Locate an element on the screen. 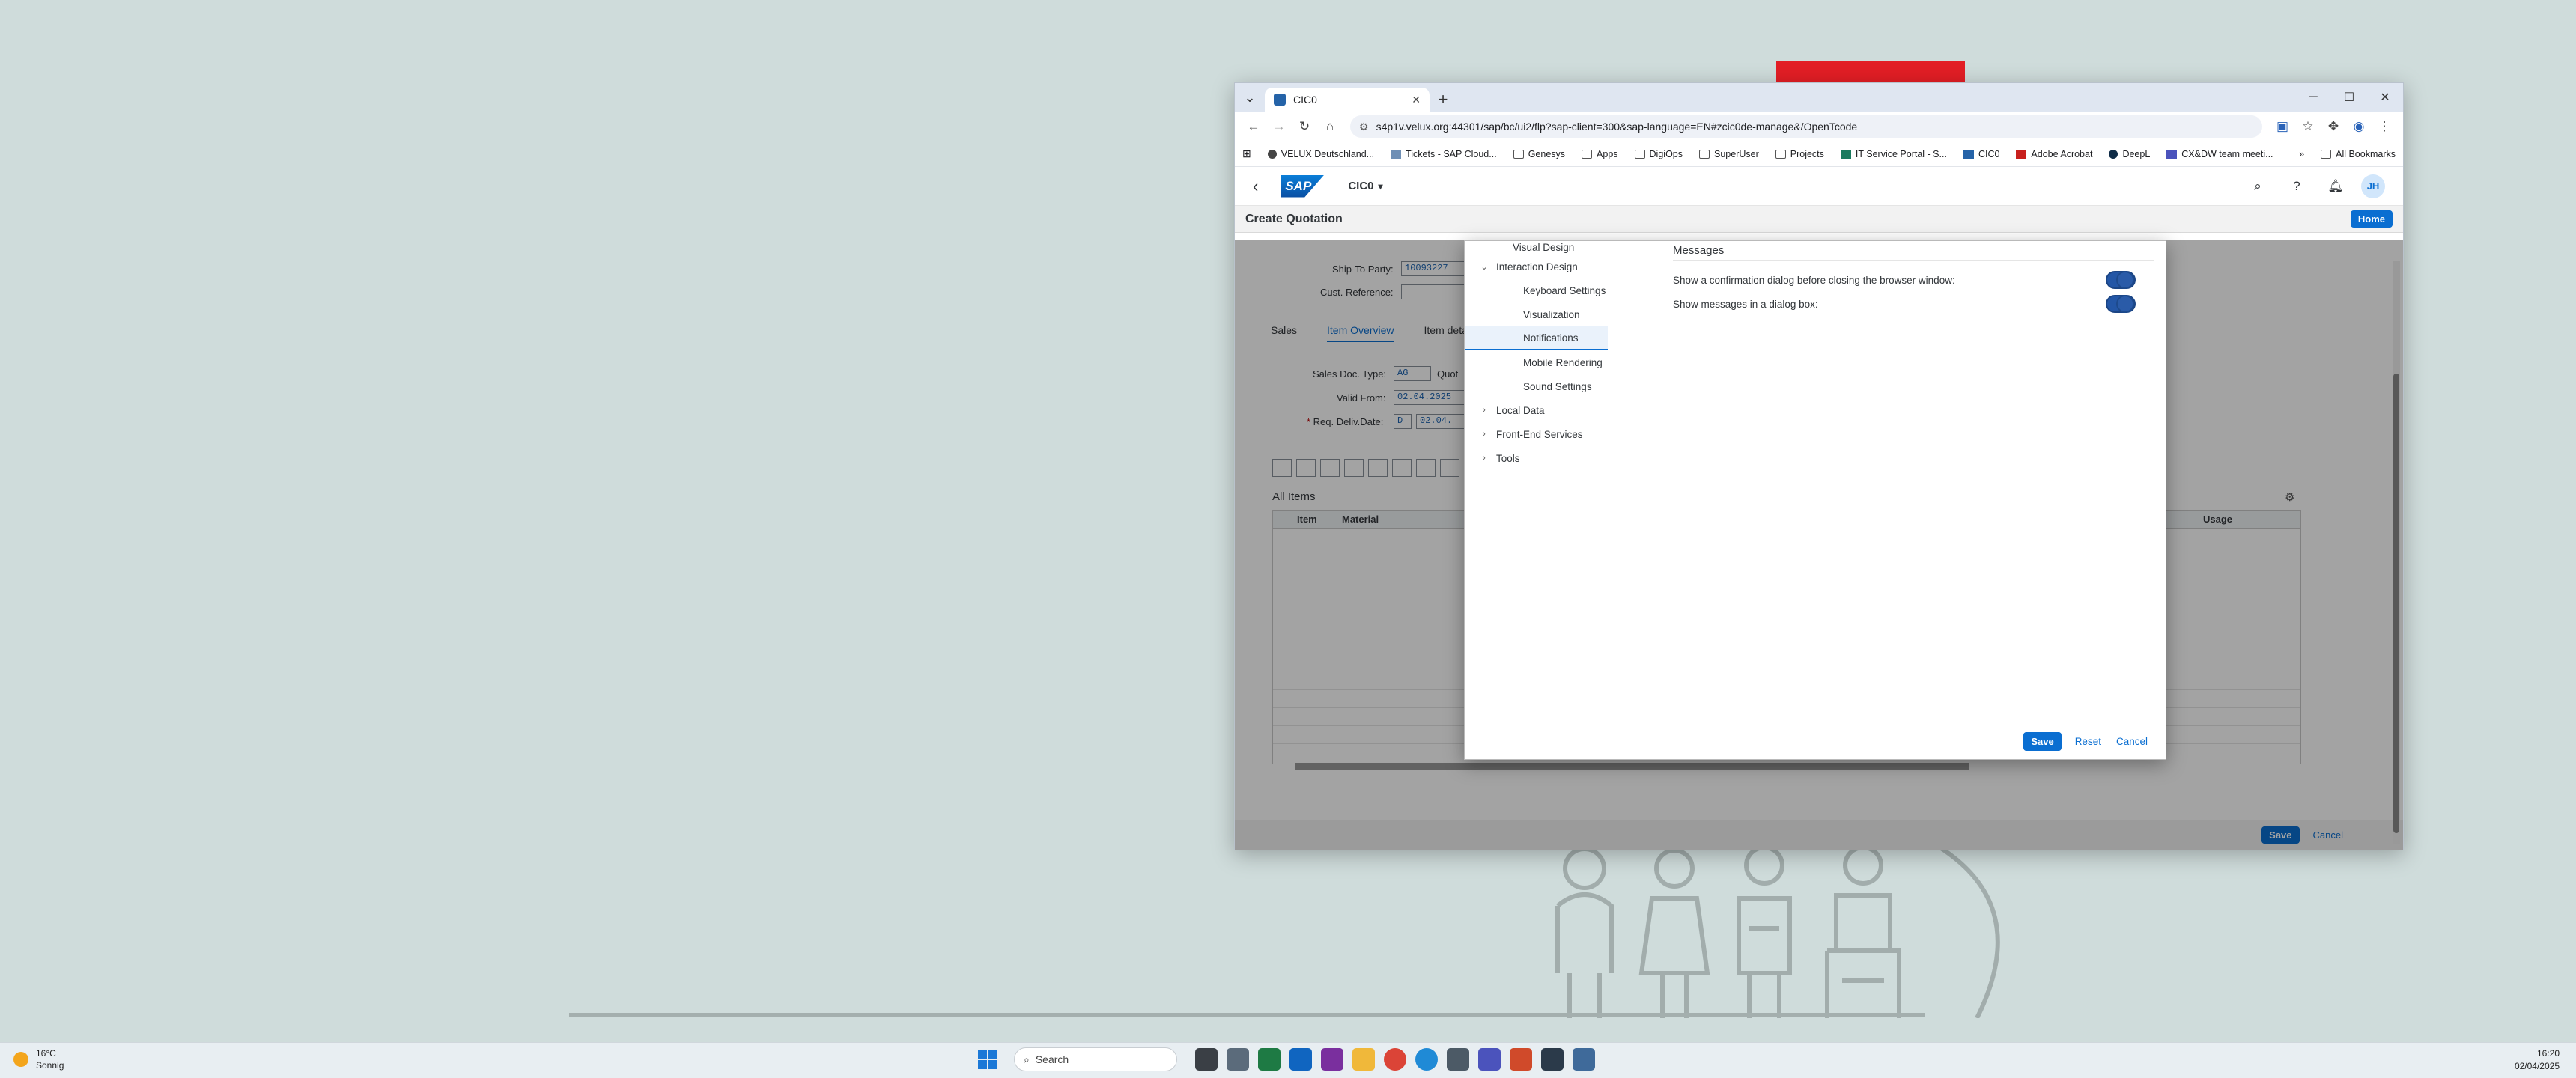 This screenshot has height=1078, width=2576. bookmark-folder: Apps is located at coordinates (1600, 154).